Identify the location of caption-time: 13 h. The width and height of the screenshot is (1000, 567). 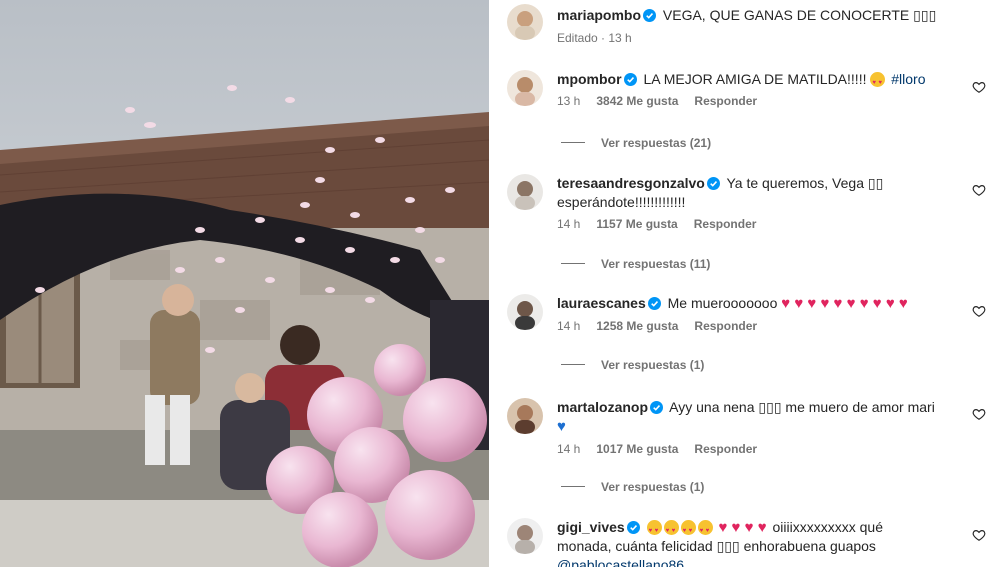
(619, 38).